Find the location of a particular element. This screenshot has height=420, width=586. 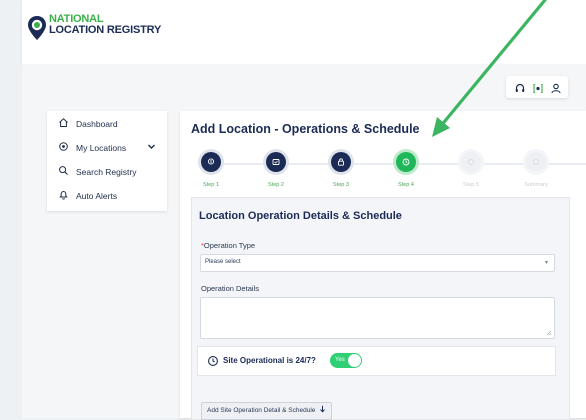

step-2: Step 2 is located at coordinates (276, 168).